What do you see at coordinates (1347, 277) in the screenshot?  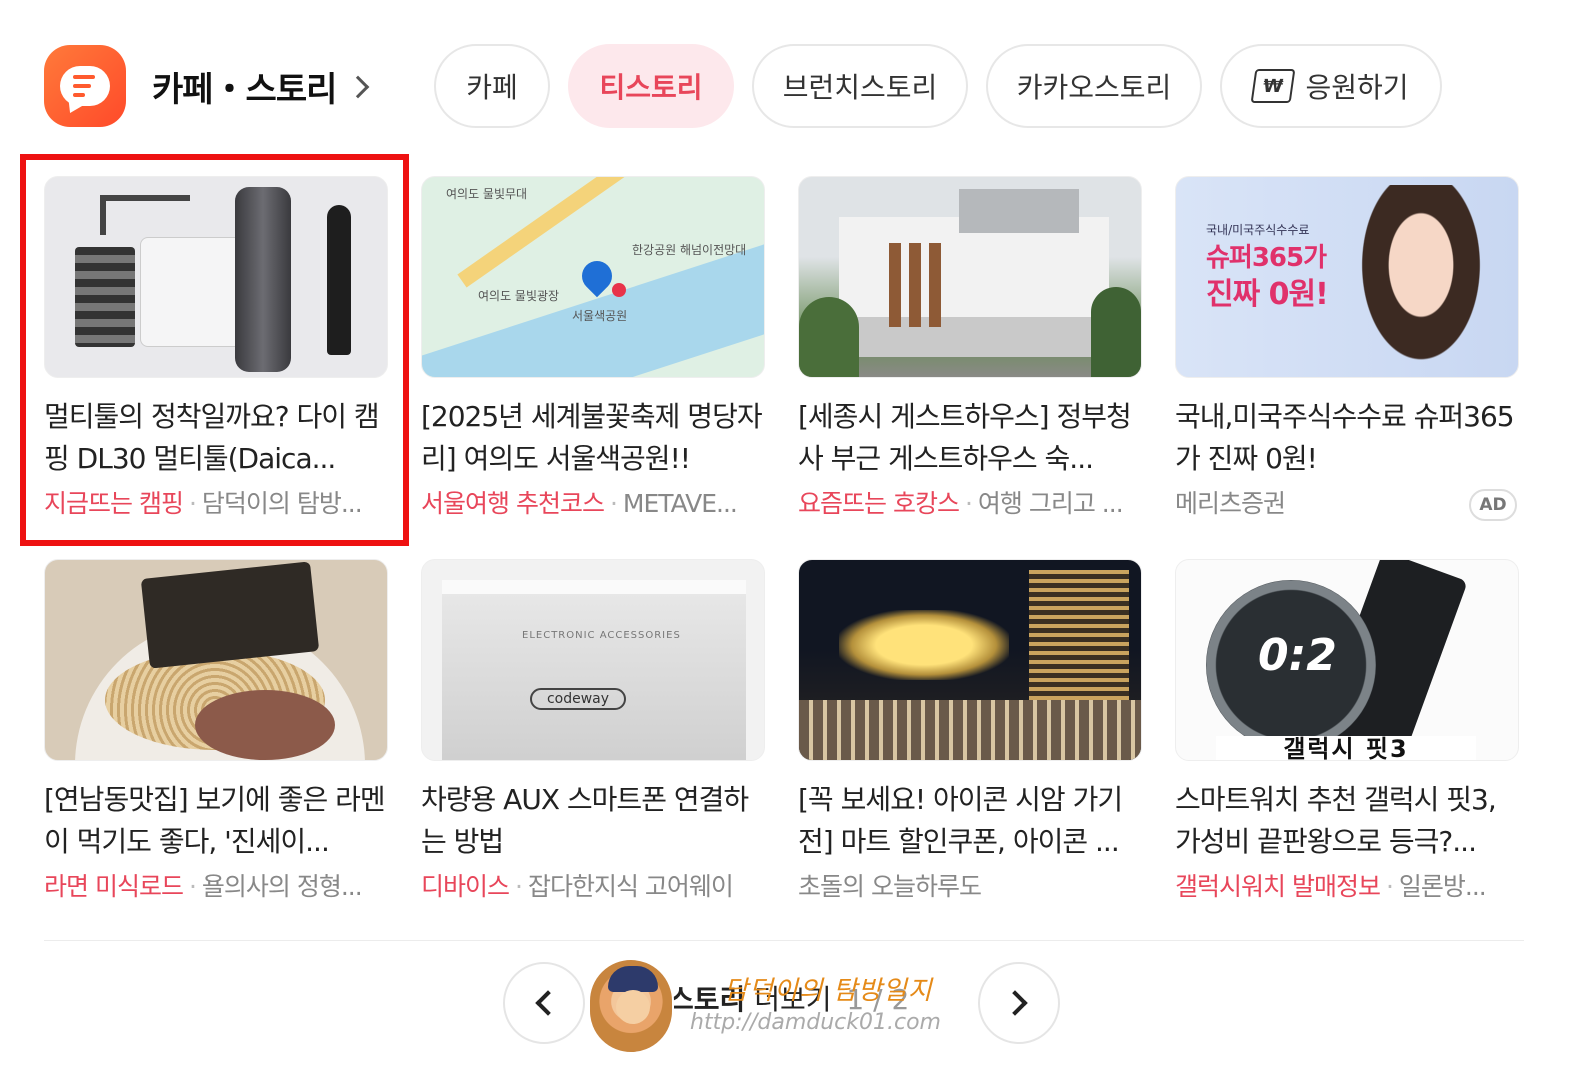 I see `card-thumbnail: 국내/미국주식수수료 슈퍼365가 진짜 0원!` at bounding box center [1347, 277].